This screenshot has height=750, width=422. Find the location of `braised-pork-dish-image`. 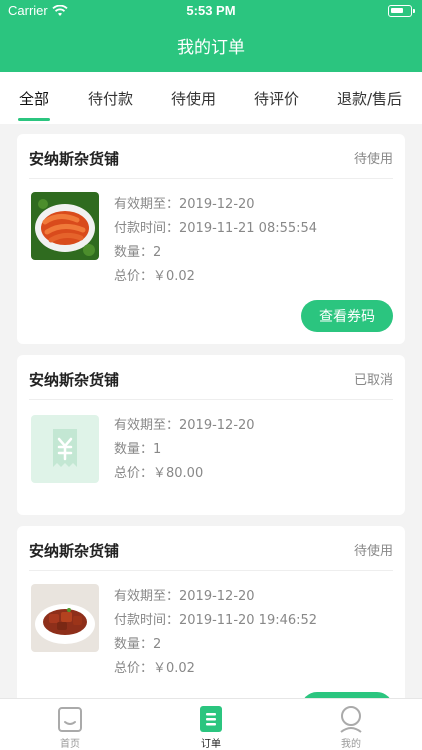

braised-pork-dish-image is located at coordinates (65, 618).